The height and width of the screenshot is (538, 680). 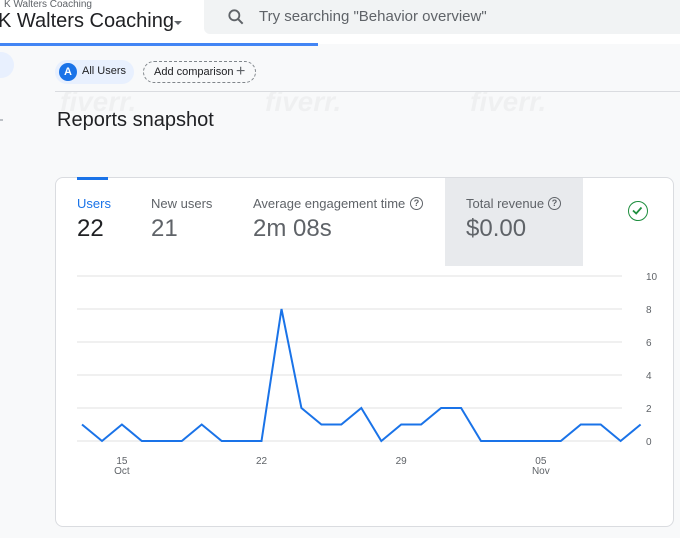 I want to click on x-tick-label: 29, so click(x=402, y=461).